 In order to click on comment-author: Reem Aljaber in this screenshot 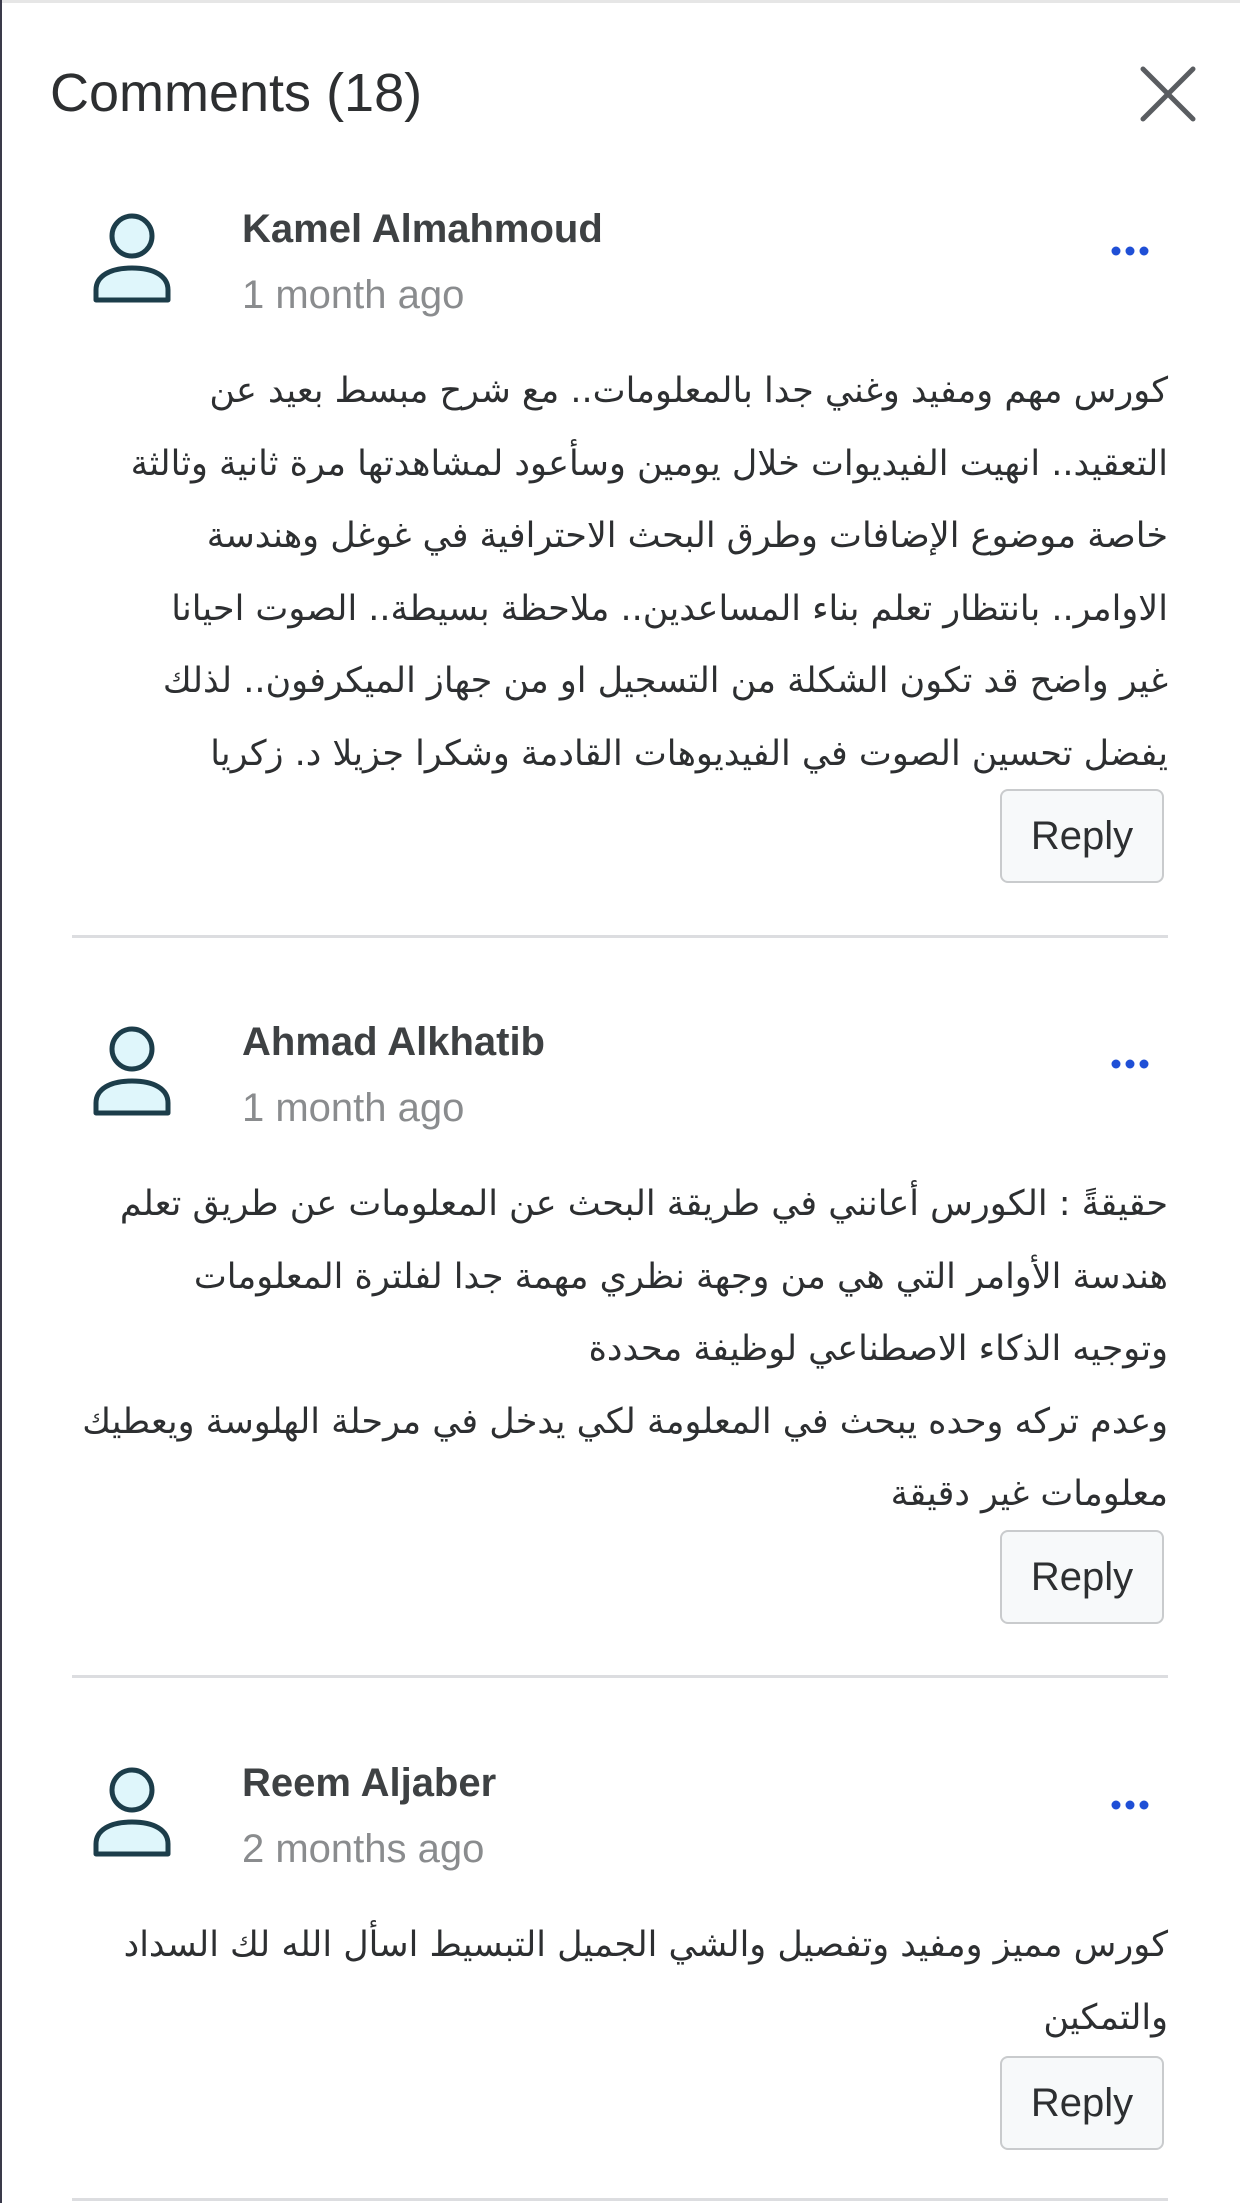, I will do `click(369, 1783)`.